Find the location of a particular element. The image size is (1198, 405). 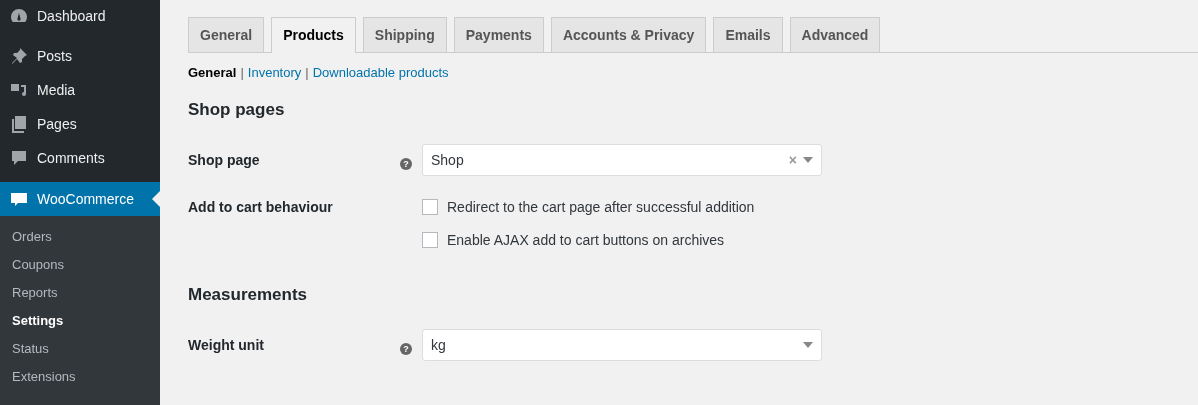

subnav-link: Inventory is located at coordinates (274, 72).